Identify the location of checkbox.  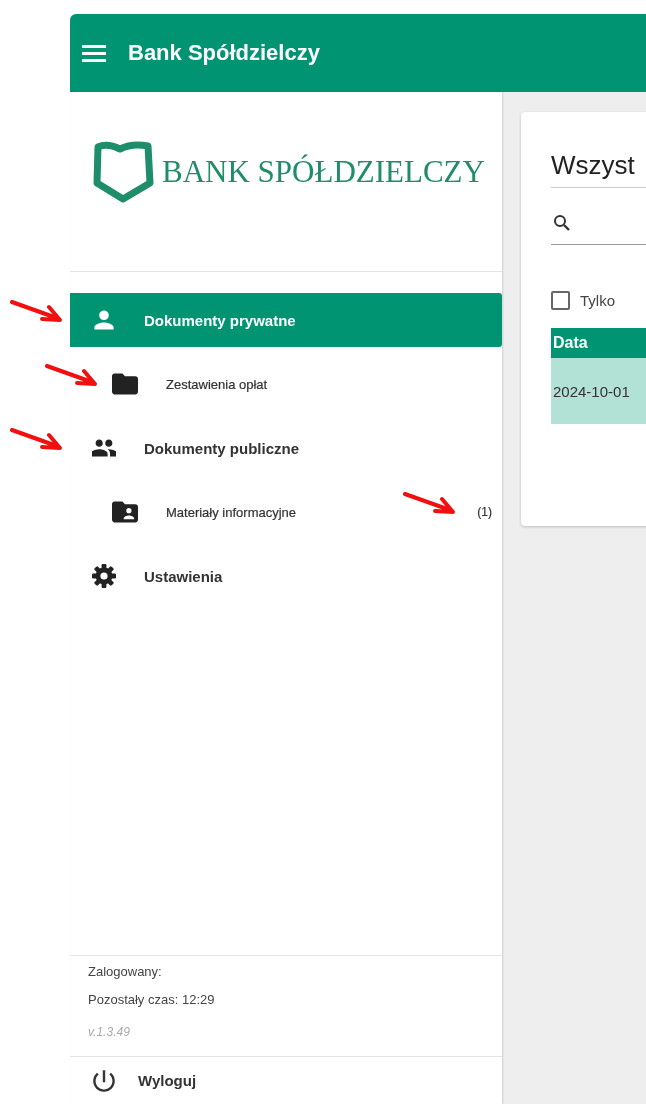
(560, 300).